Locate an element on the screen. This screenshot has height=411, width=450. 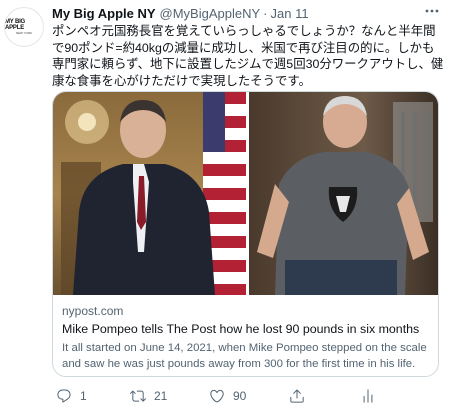
author-handle: @MyBigAppleNY is located at coordinates (210, 13).